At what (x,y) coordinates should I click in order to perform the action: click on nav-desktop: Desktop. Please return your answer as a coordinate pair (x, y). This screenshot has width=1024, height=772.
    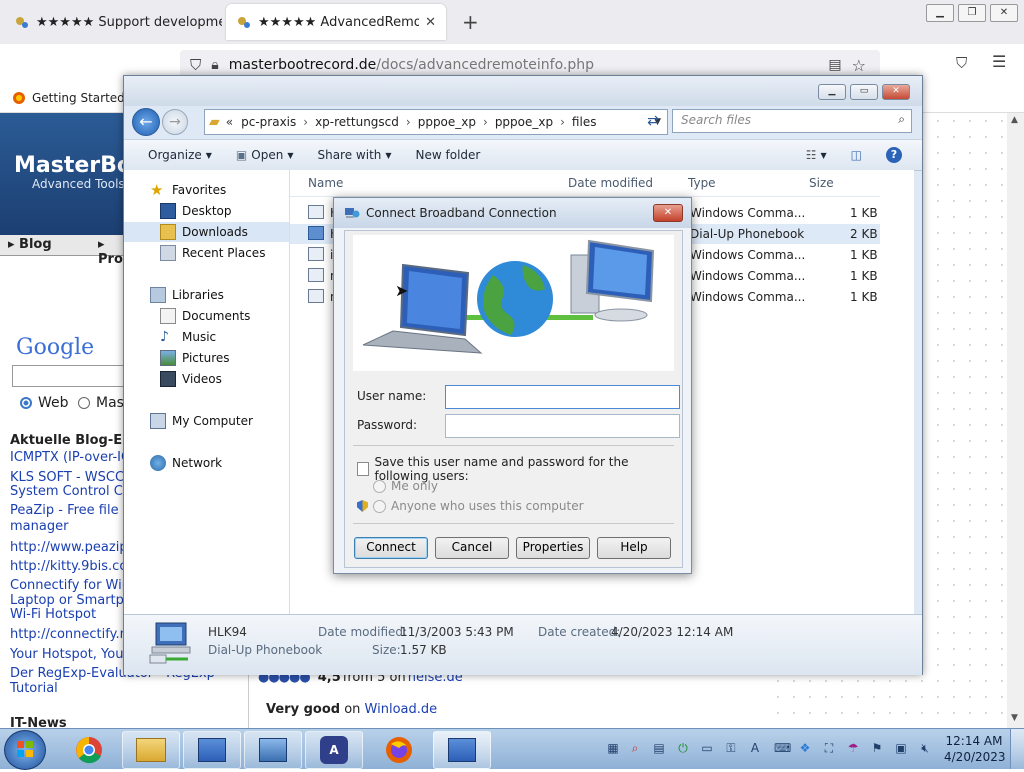
    Looking at the image, I should click on (206, 211).